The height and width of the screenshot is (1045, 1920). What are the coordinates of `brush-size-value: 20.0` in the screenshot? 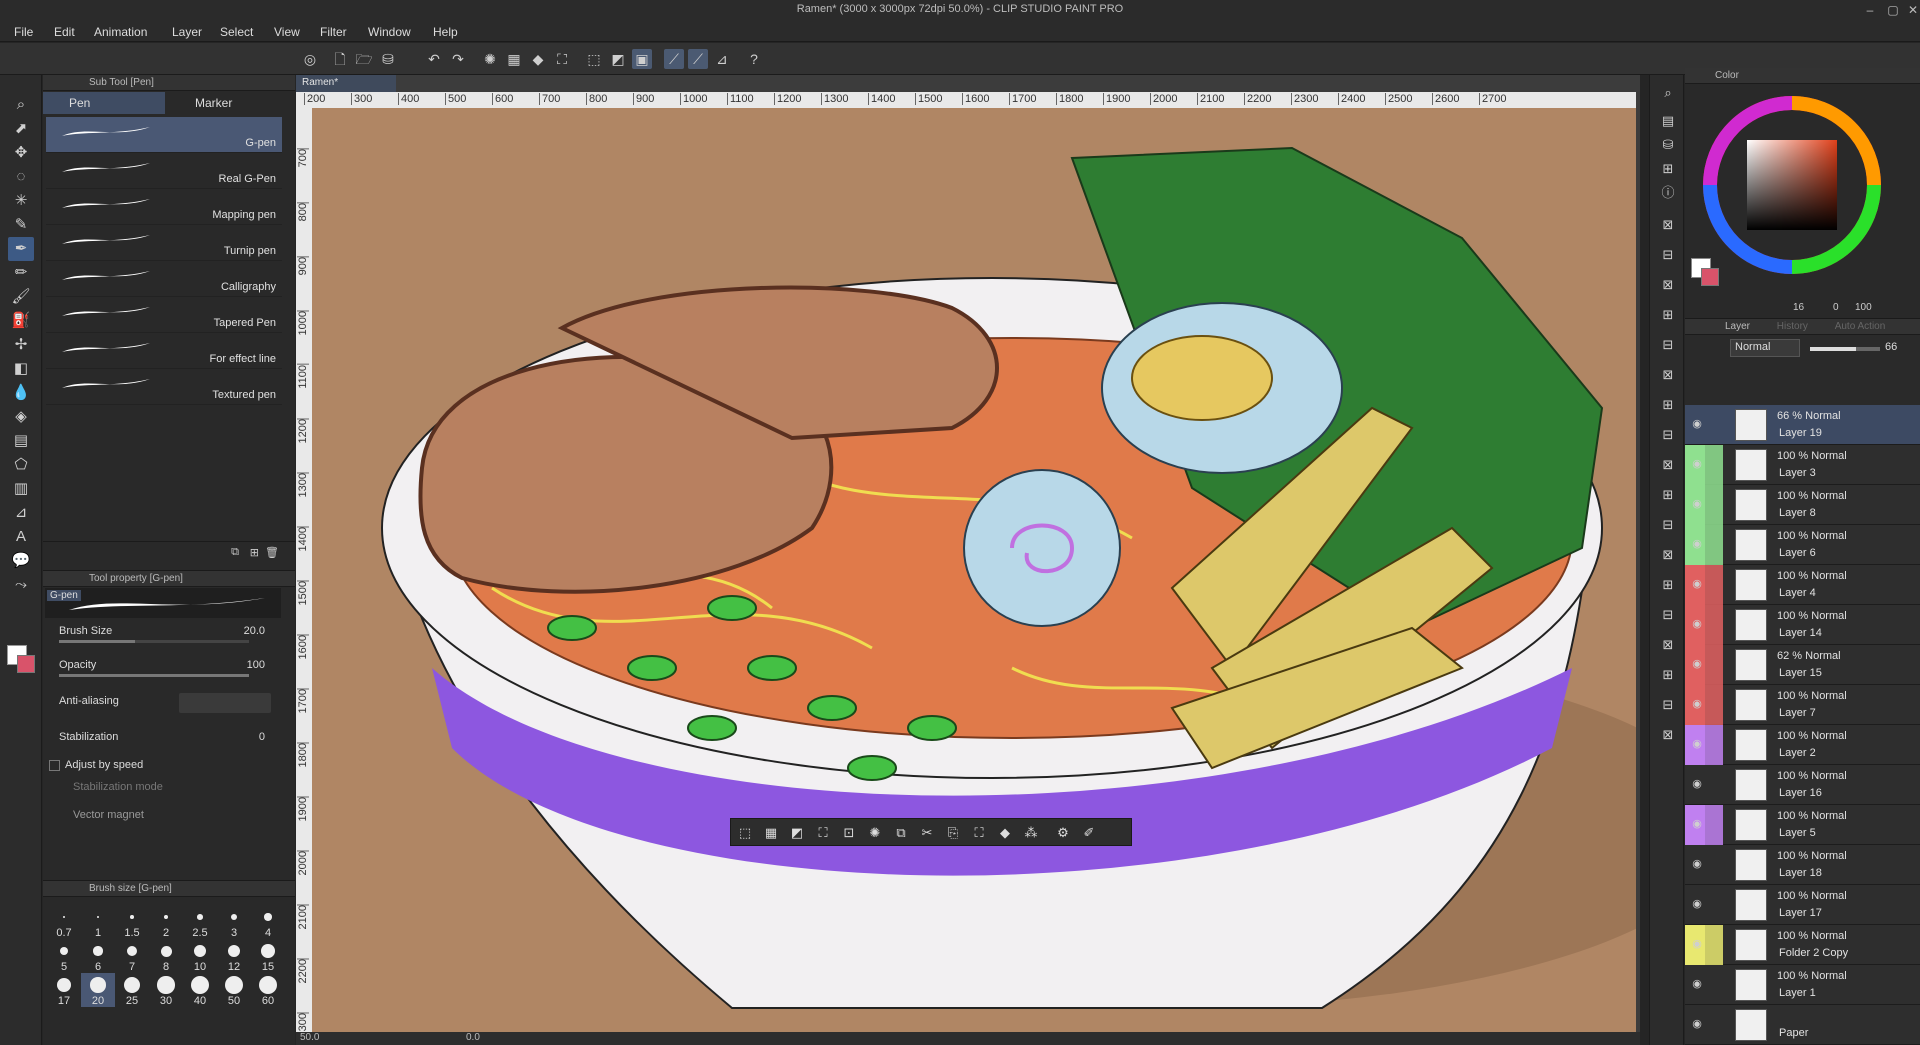 It's located at (254, 631).